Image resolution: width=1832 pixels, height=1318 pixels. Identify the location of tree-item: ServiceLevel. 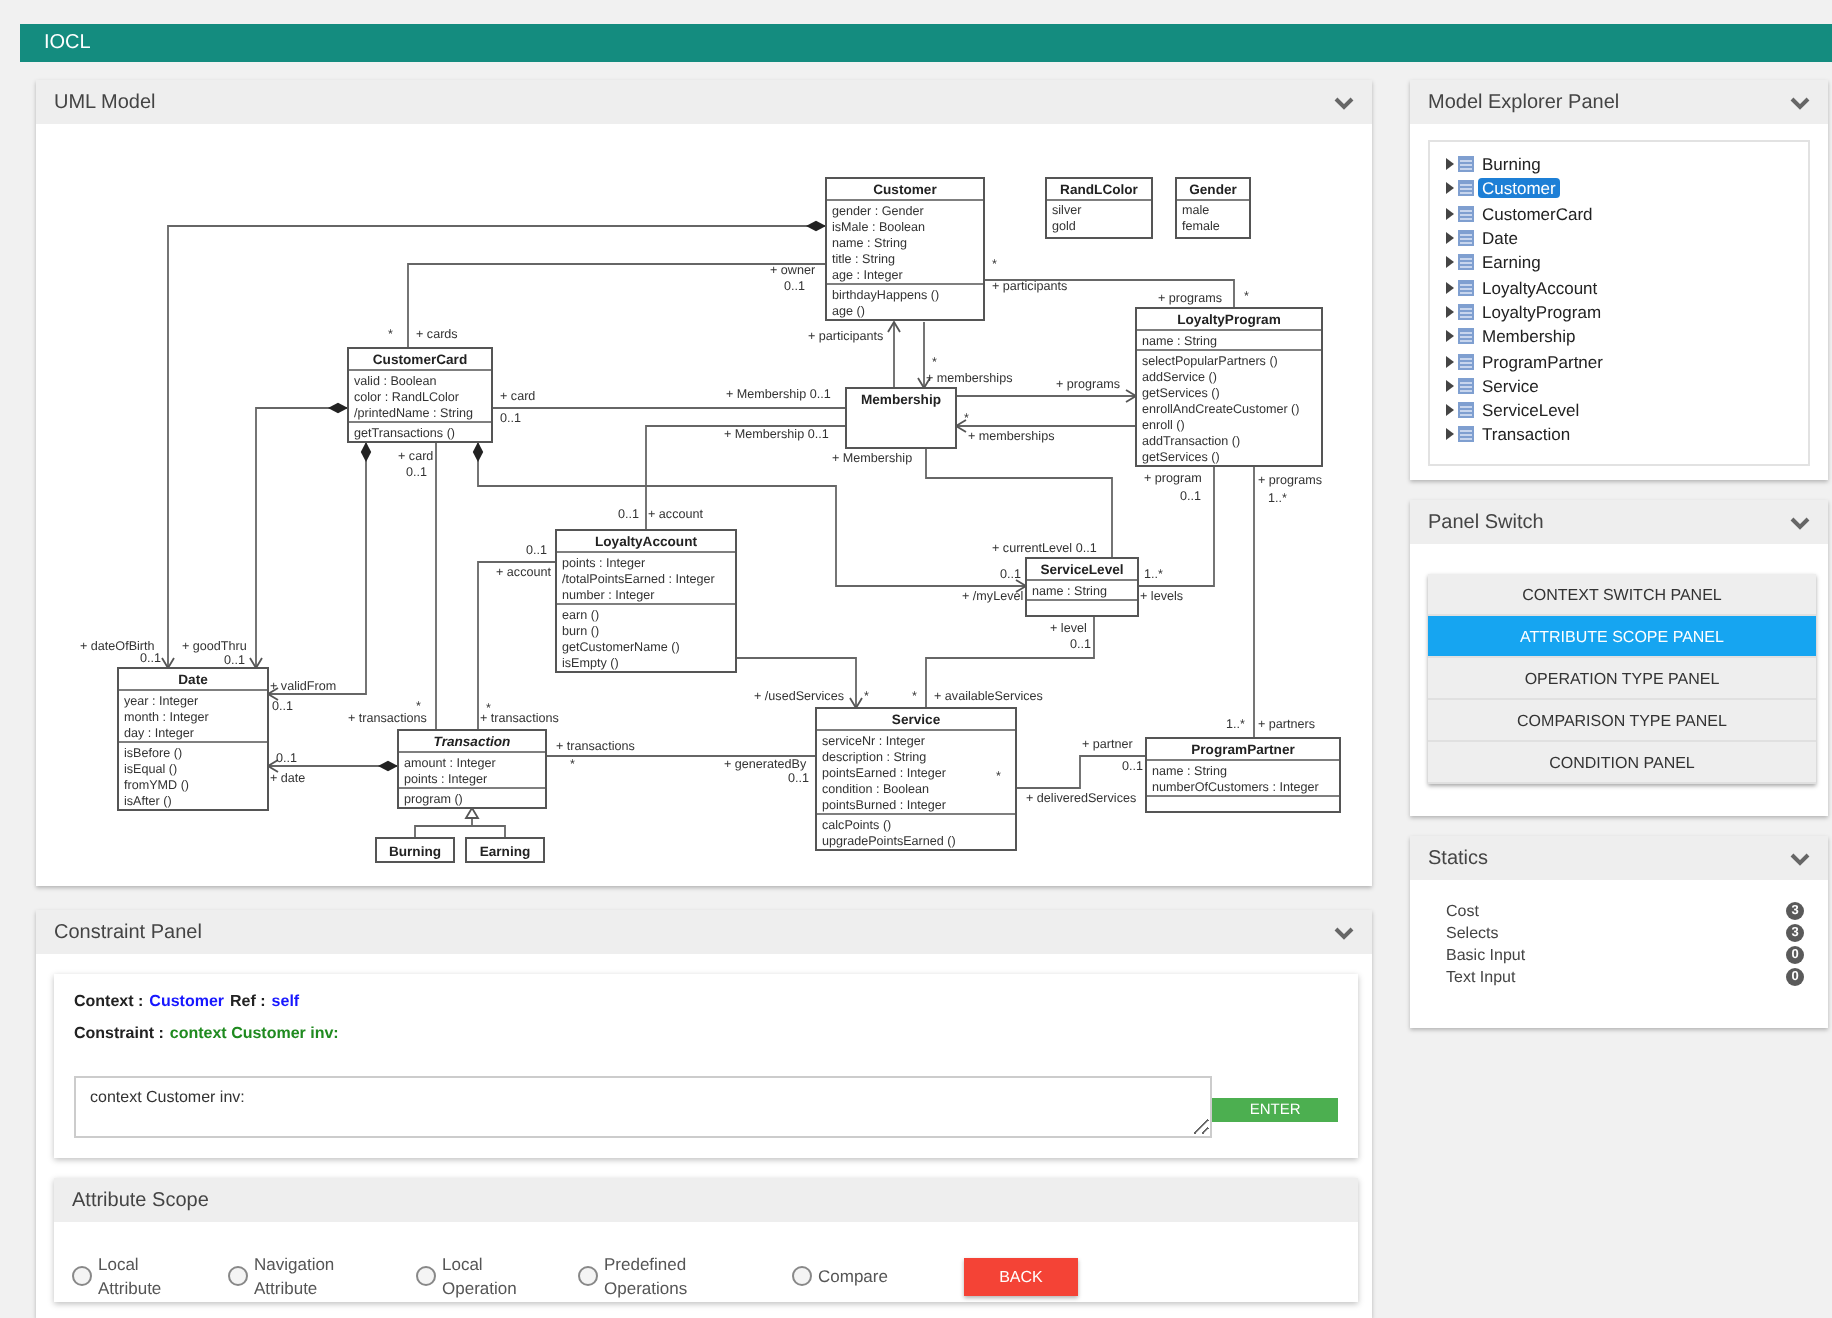
(1531, 410).